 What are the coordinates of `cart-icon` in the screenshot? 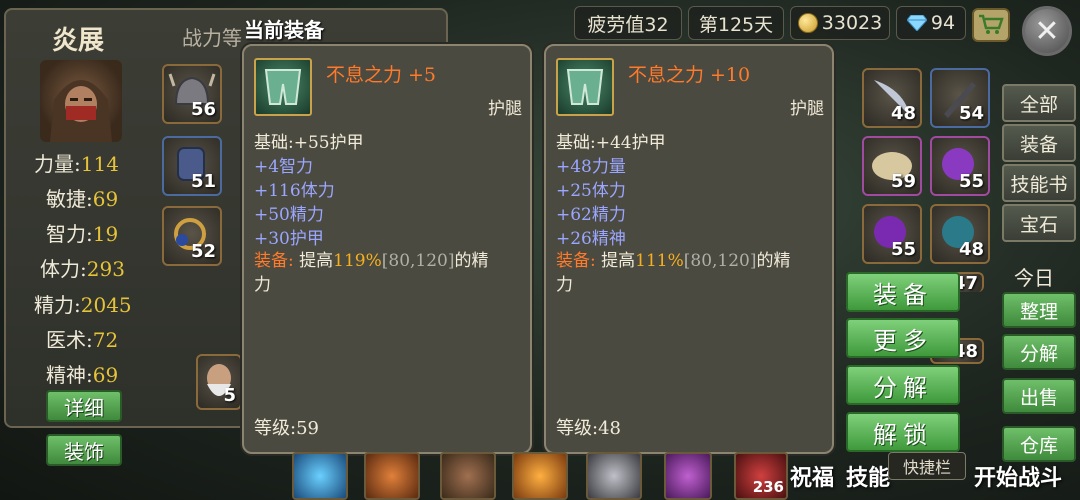 It's located at (991, 24).